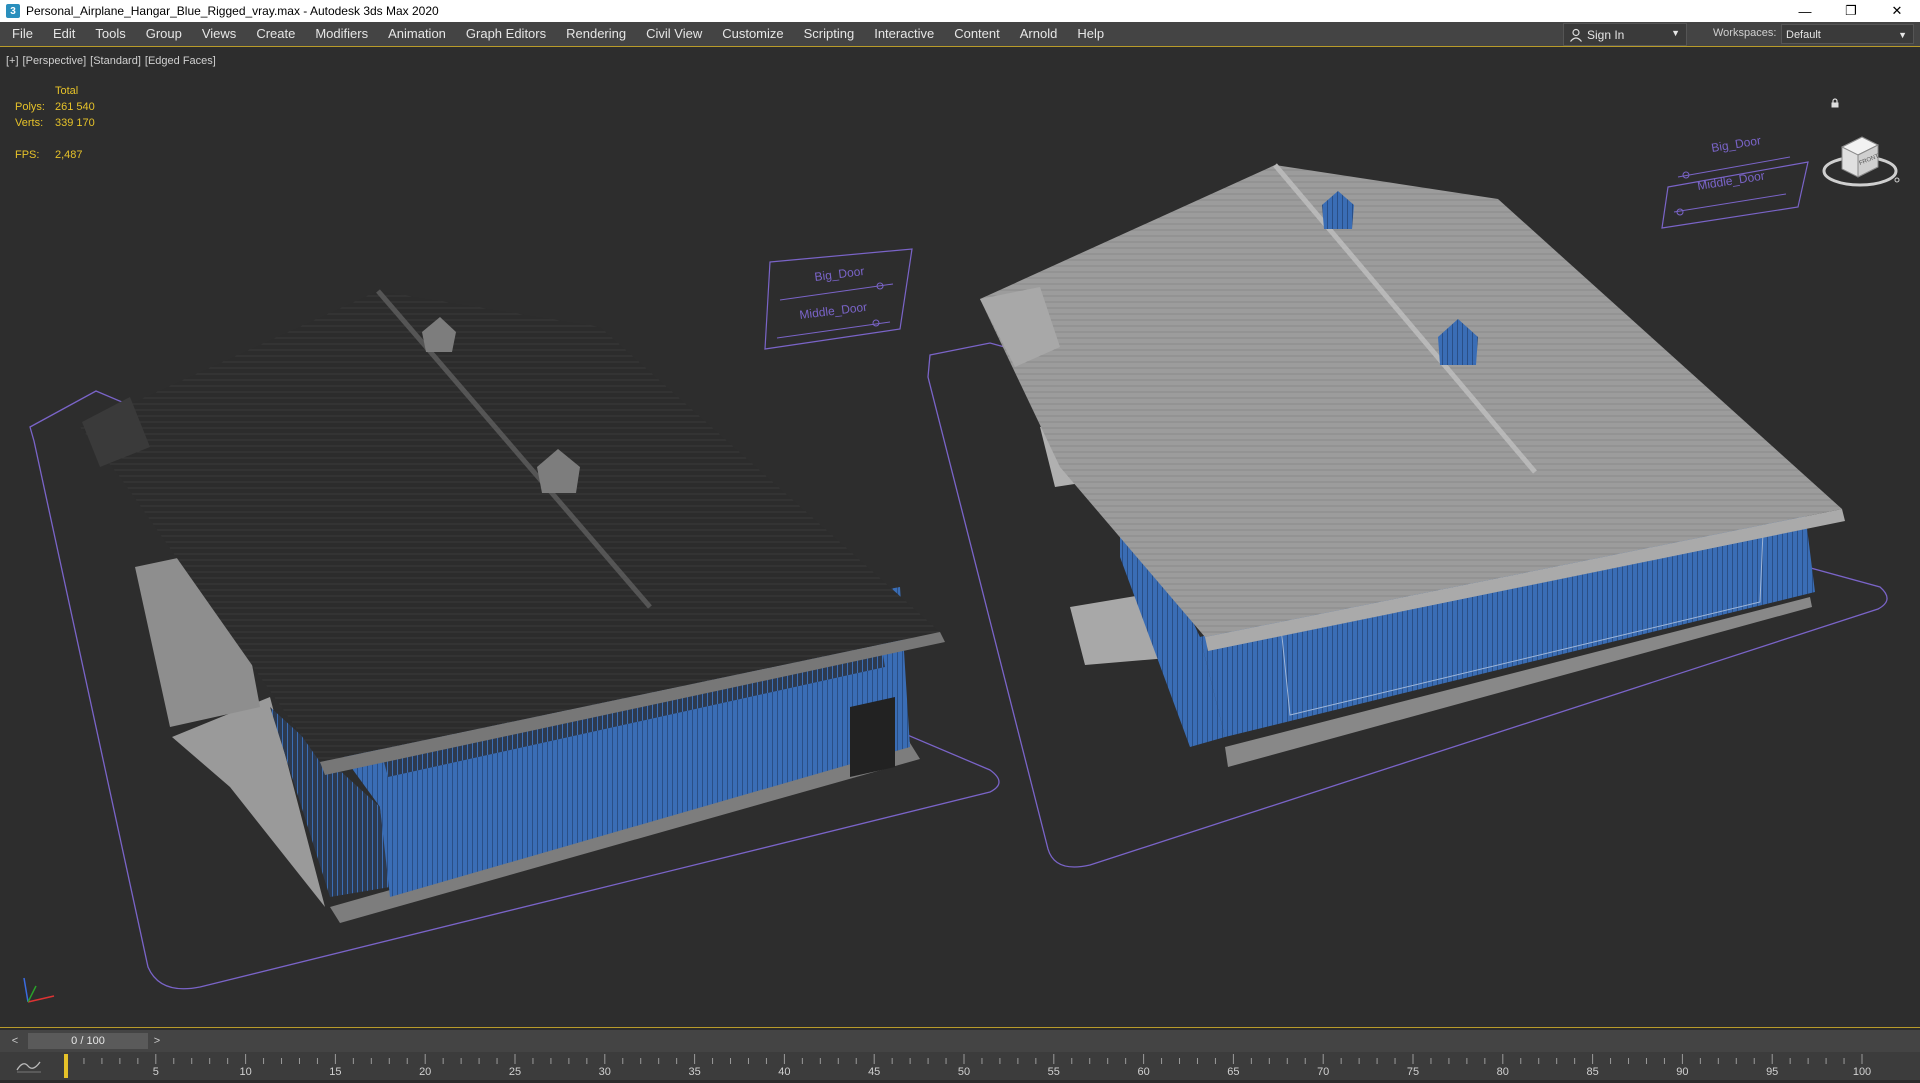 This screenshot has width=1920, height=1083. Describe the element at coordinates (829, 34) in the screenshot. I see `menu-scripting: Scripting` at that location.